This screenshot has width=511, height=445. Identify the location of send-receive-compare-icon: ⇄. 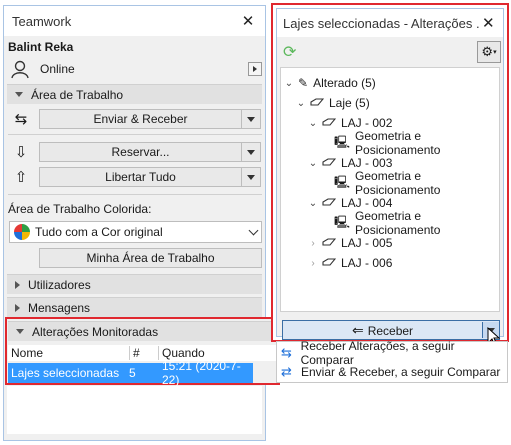
(286, 371).